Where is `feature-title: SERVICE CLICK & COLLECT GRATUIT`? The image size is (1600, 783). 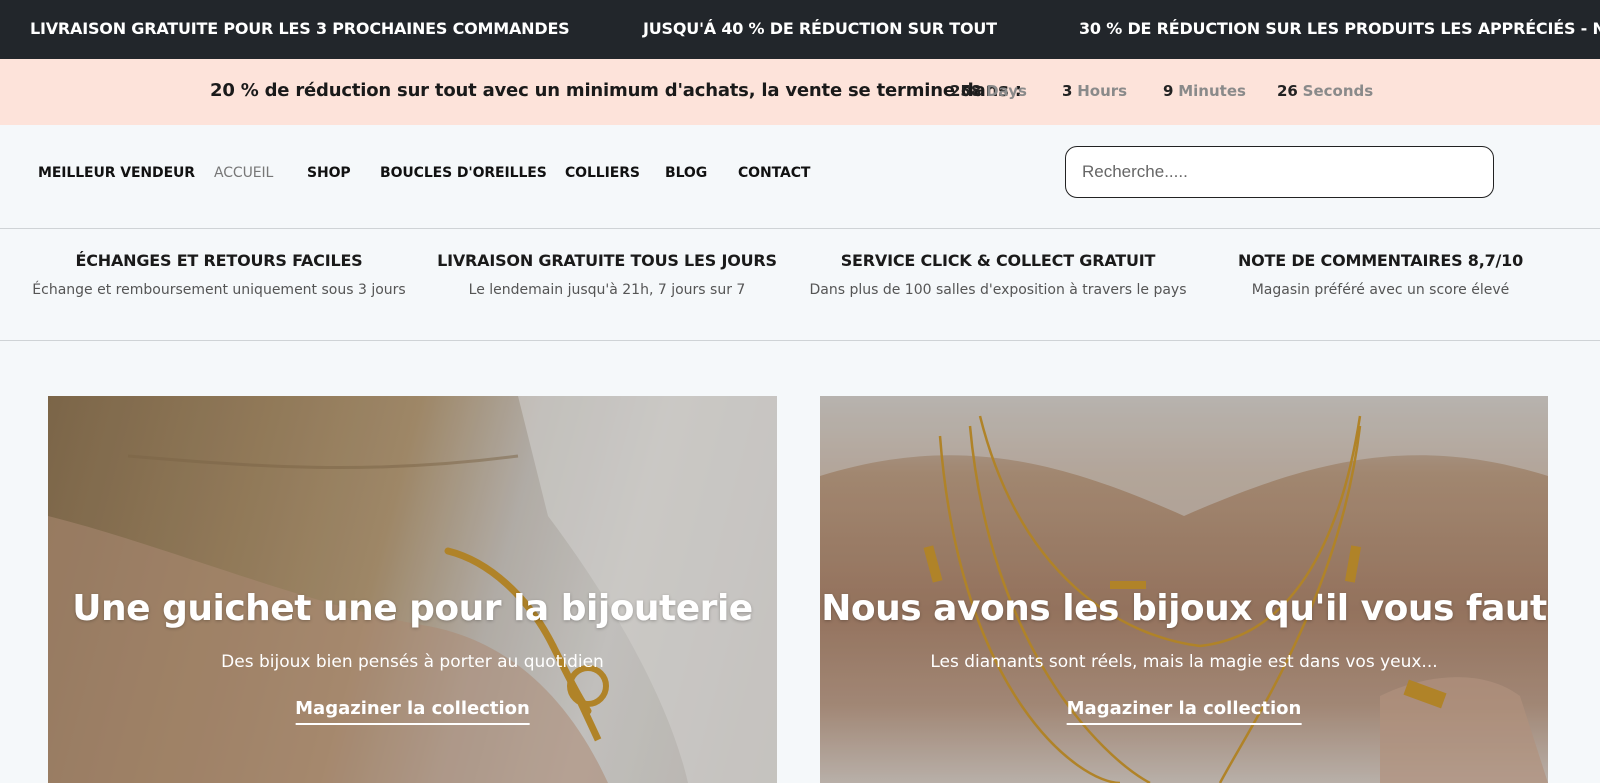
feature-title: SERVICE CLICK & COLLECT GRATUIT is located at coordinates (998, 260).